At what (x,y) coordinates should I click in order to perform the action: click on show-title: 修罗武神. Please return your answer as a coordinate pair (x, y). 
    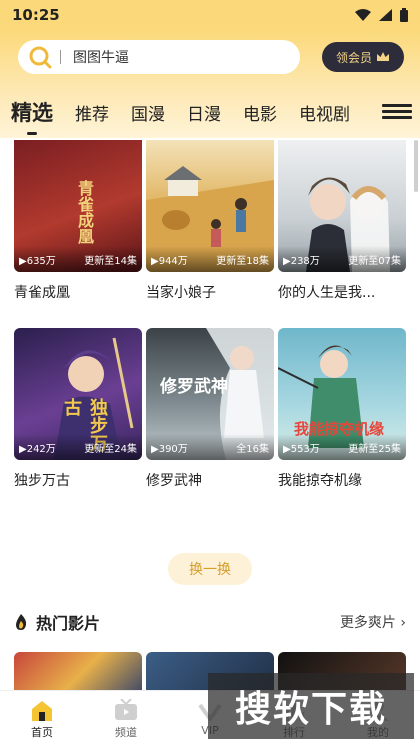
    Looking at the image, I should click on (210, 480).